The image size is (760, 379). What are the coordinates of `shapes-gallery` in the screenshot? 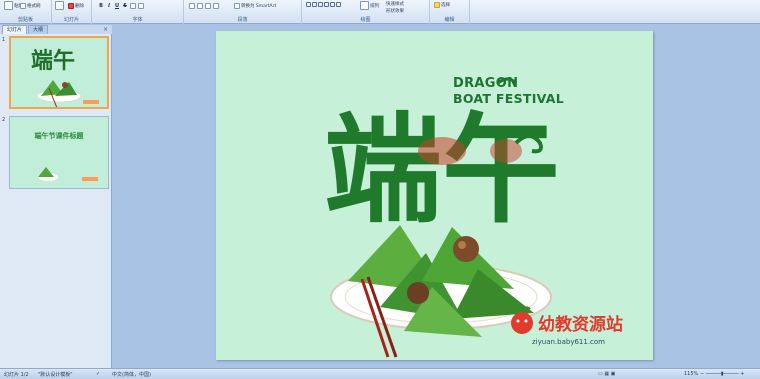 It's located at (323, 4).